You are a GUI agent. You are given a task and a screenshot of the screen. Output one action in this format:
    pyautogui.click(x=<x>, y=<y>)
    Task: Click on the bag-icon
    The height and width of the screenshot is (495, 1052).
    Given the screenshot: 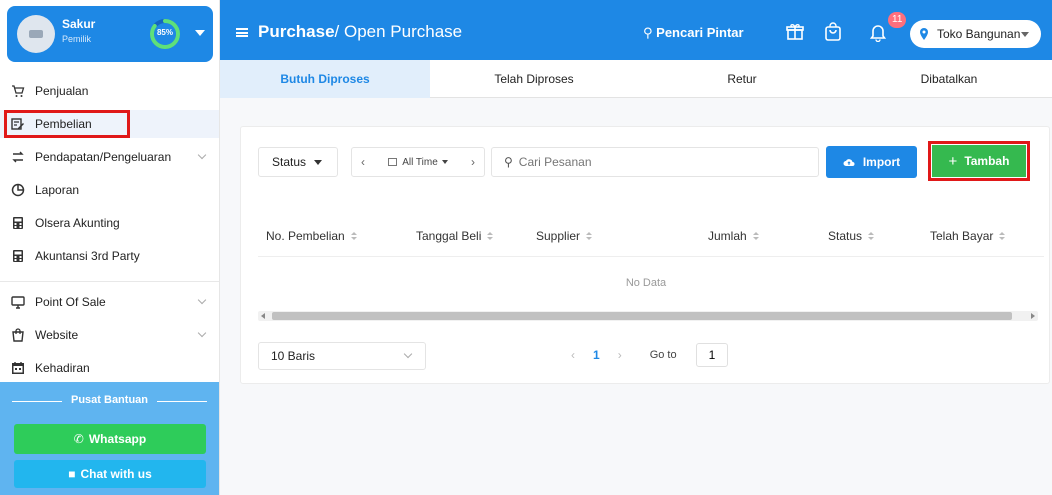 What is the action you would take?
    pyautogui.click(x=18, y=335)
    